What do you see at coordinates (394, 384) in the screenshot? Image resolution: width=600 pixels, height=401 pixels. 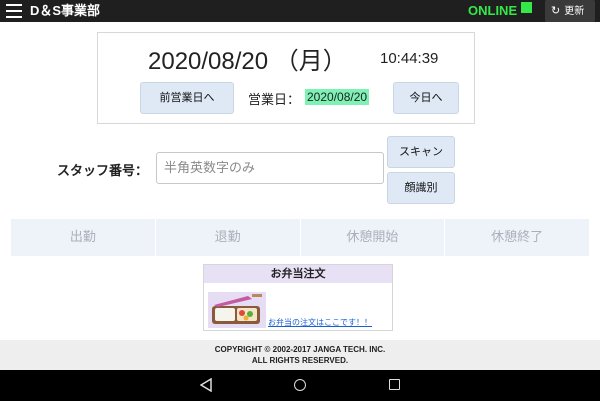 I see `recent-square-icon` at bounding box center [394, 384].